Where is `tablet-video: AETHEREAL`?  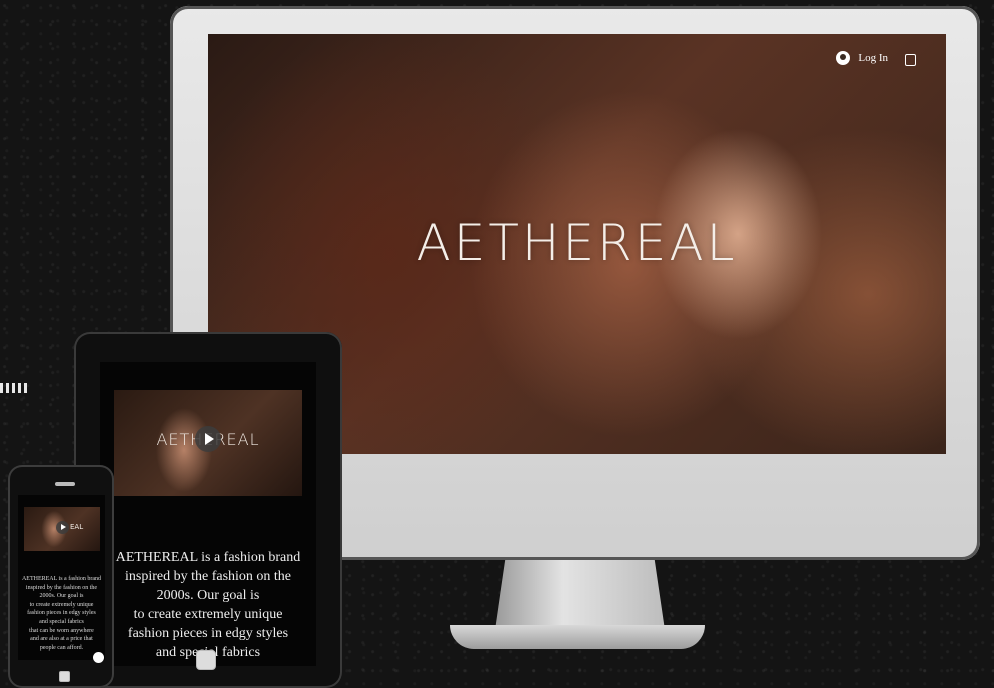
tablet-video: AETHEREAL is located at coordinates (208, 443).